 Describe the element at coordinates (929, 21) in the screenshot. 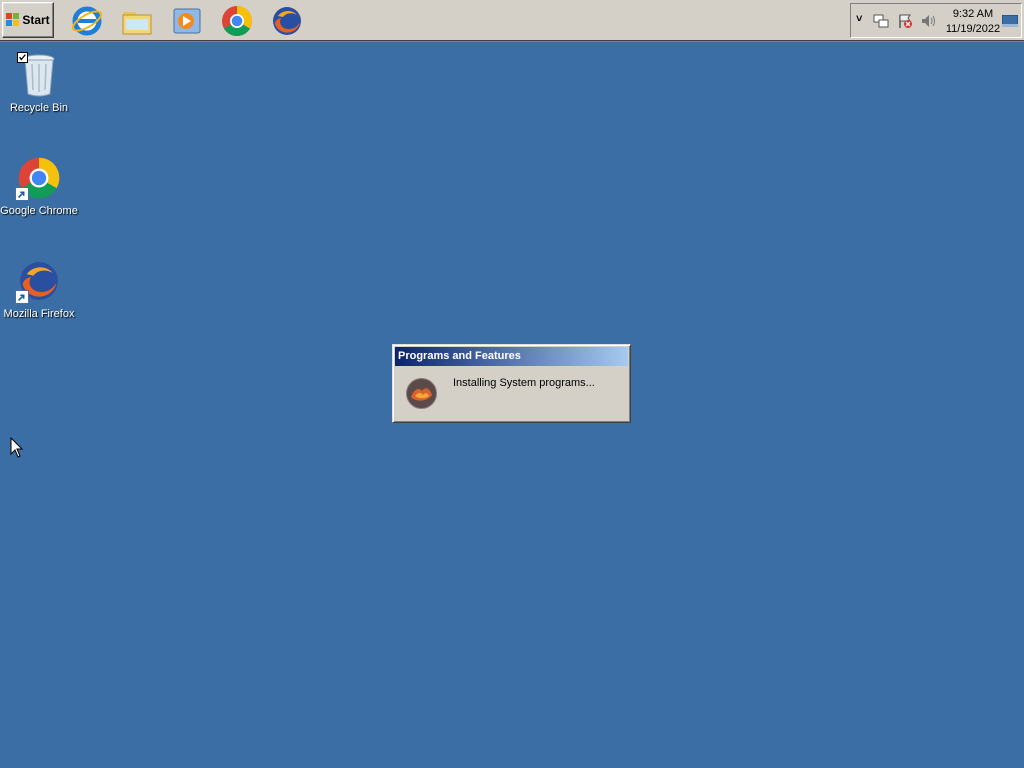

I see `volume-icon` at that location.